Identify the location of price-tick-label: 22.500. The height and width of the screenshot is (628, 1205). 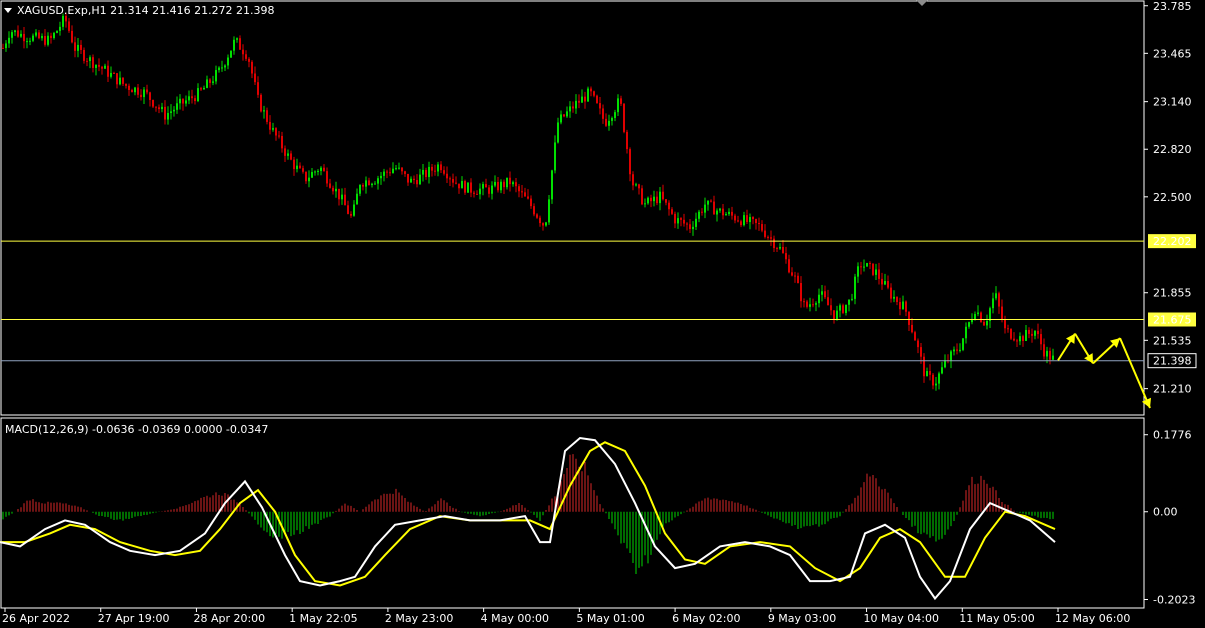
(1172, 197).